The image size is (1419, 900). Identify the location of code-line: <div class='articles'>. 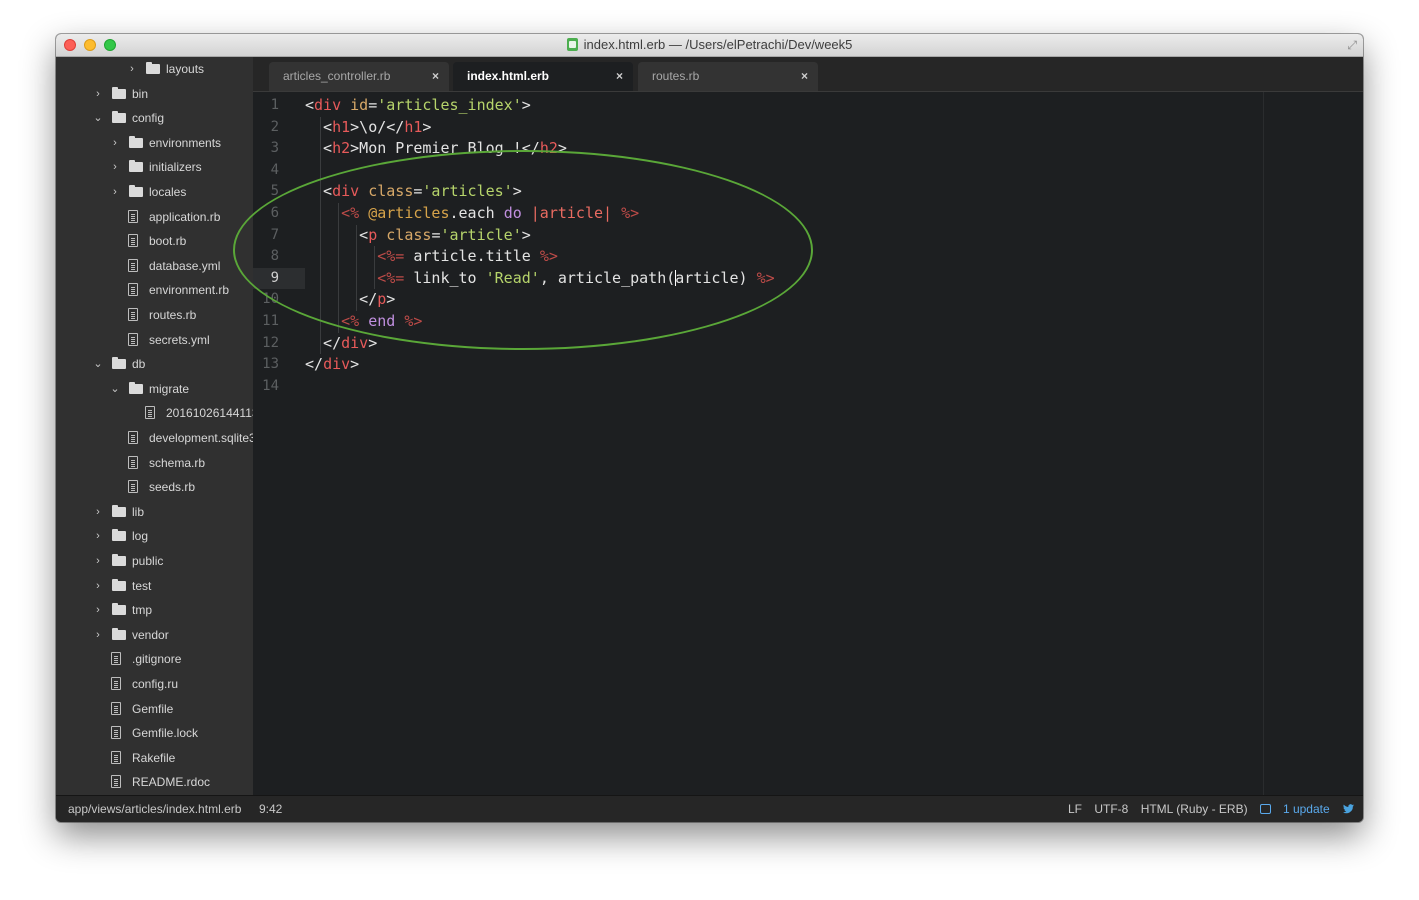
(413, 192).